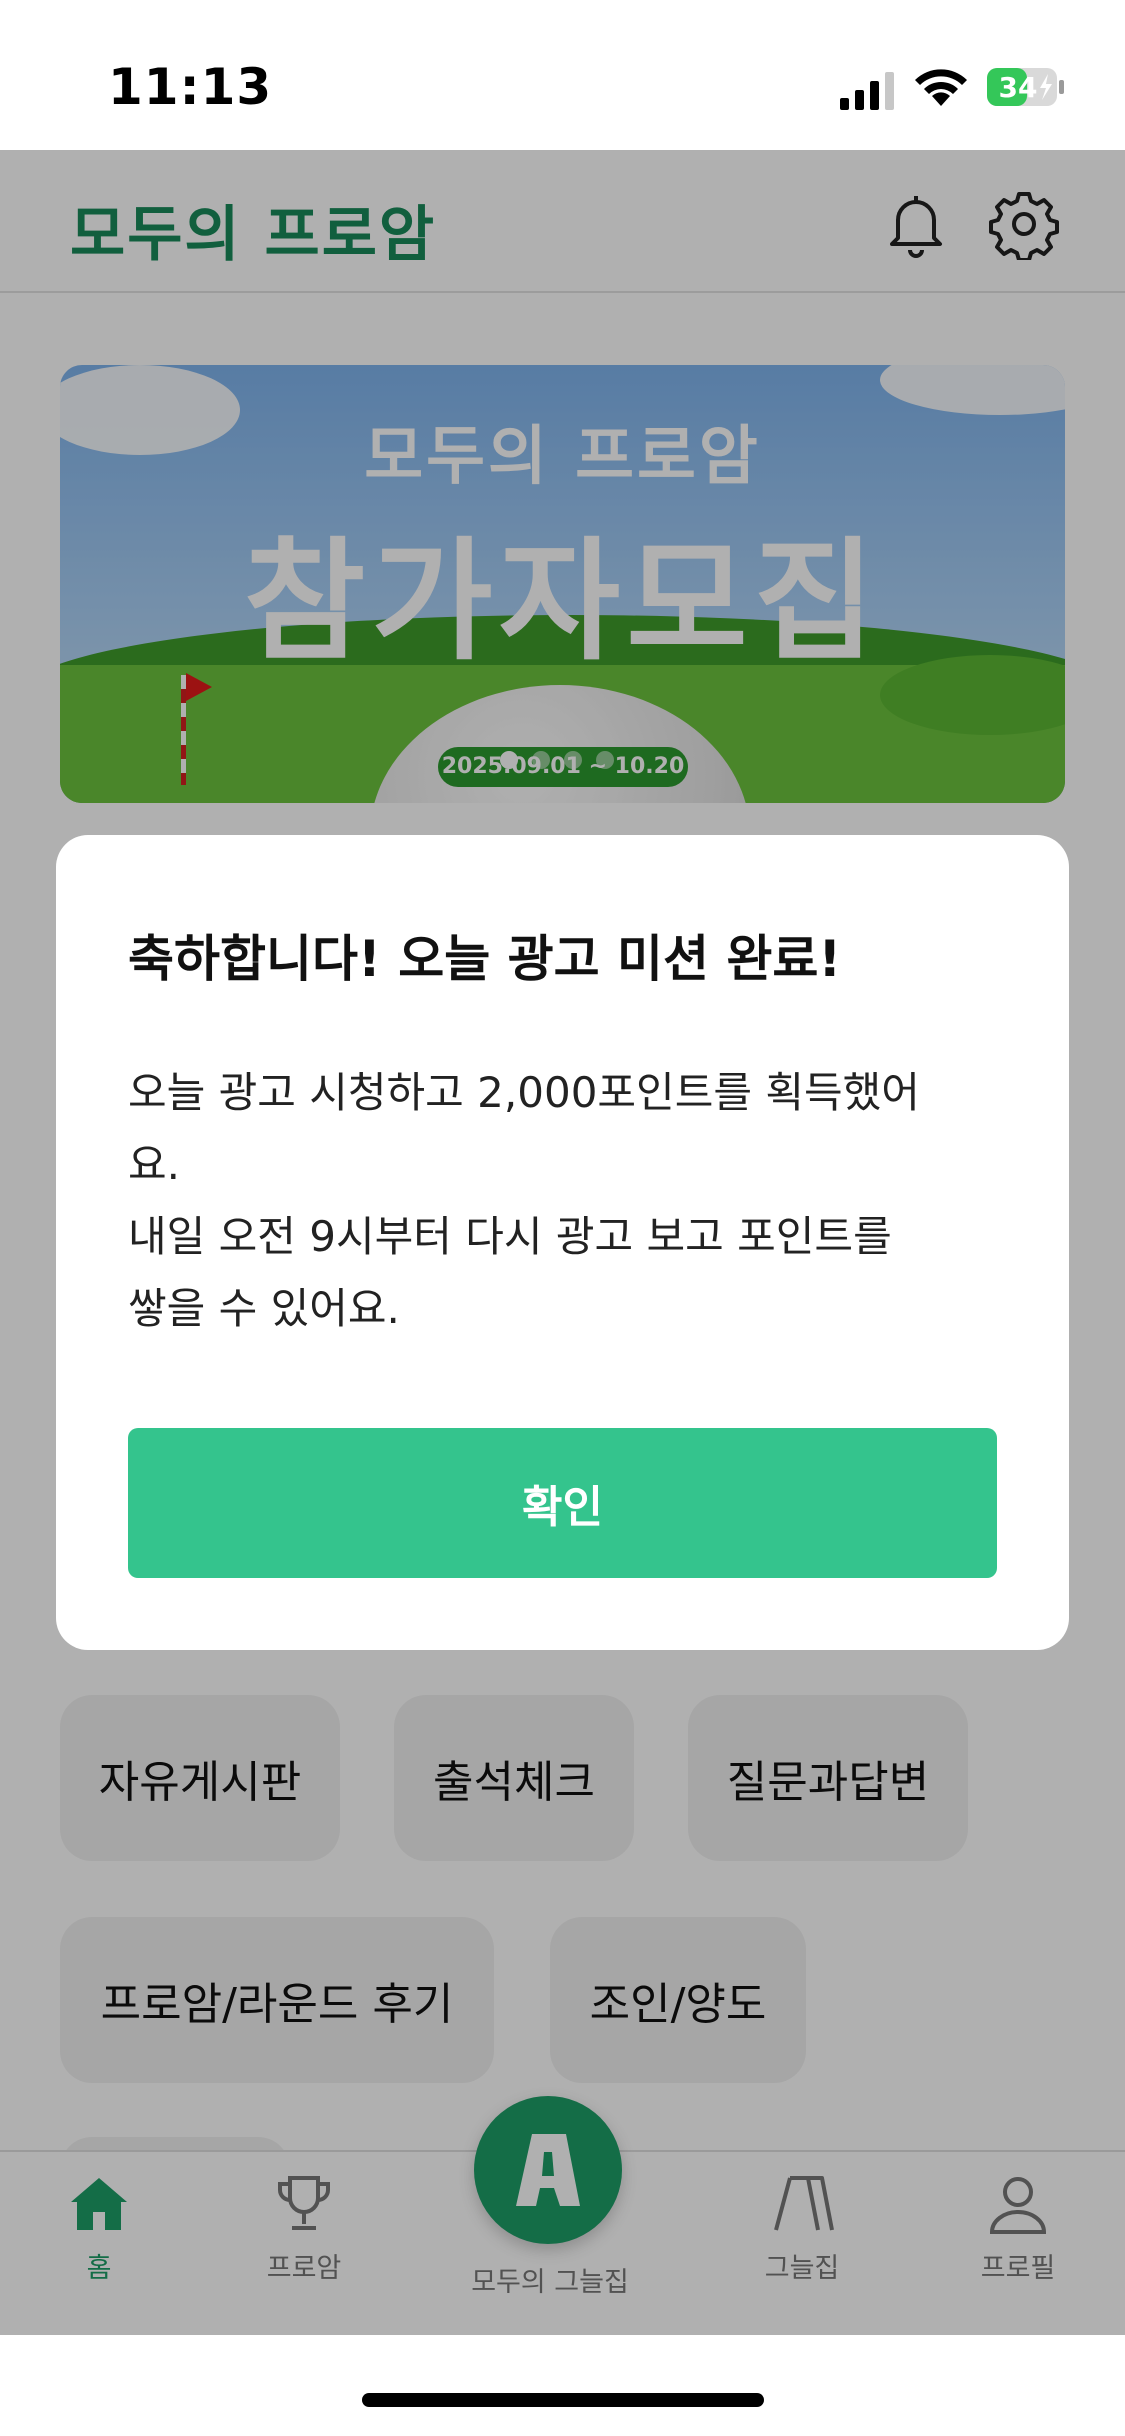  Describe the element at coordinates (1018, 87) in the screenshot. I see `battery-level: 34` at that location.